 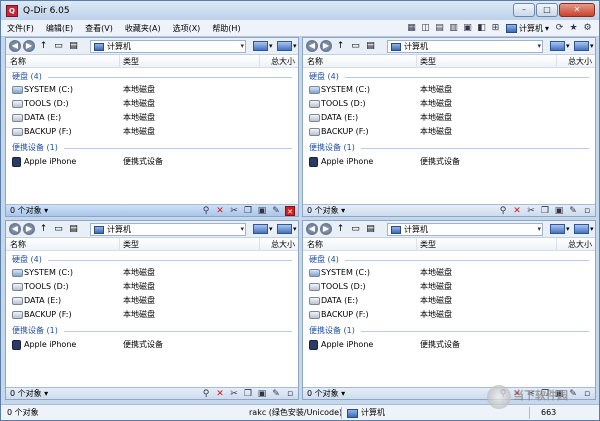 What do you see at coordinates (495, 28) in the screenshot?
I see `layout-7-icon: ⊞` at bounding box center [495, 28].